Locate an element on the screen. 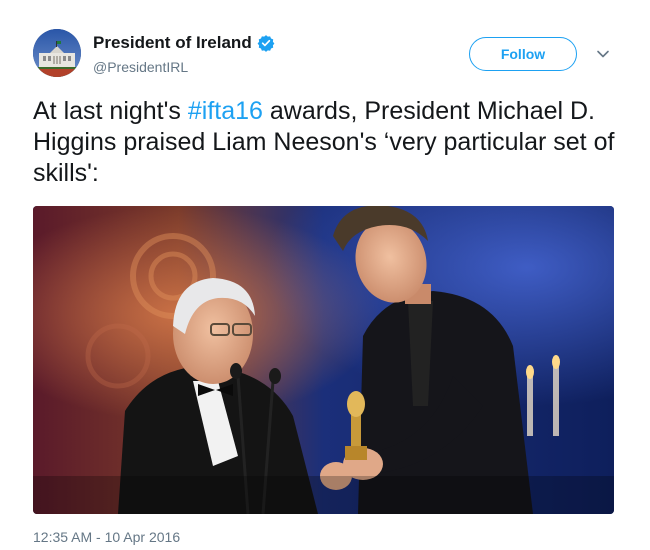 This screenshot has width=650, height=550. follow-button: Follow is located at coordinates (523, 54).